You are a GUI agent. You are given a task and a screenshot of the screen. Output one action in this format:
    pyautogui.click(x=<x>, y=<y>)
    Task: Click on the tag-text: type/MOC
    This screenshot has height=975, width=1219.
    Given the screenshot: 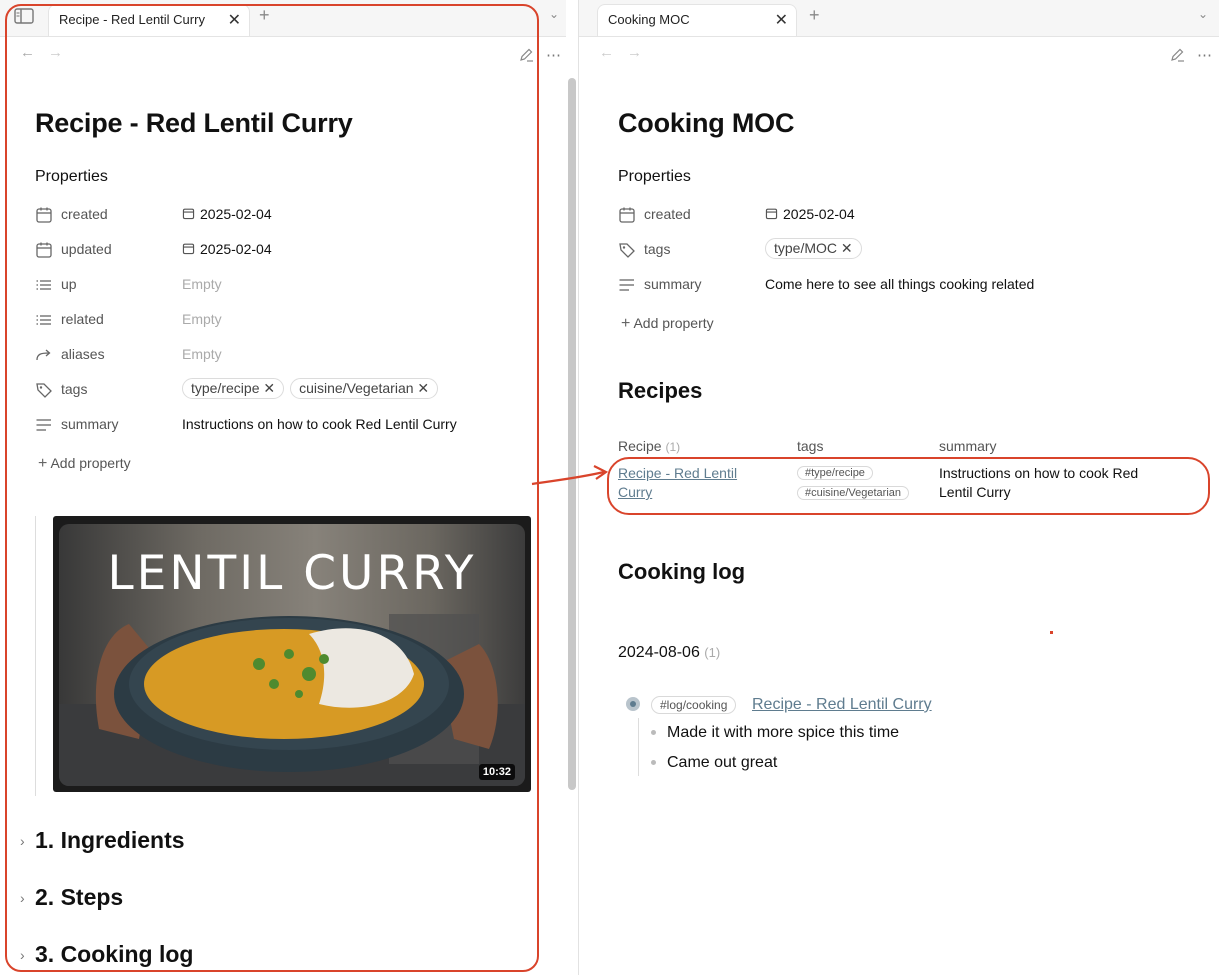 What is the action you would take?
    pyautogui.click(x=806, y=248)
    